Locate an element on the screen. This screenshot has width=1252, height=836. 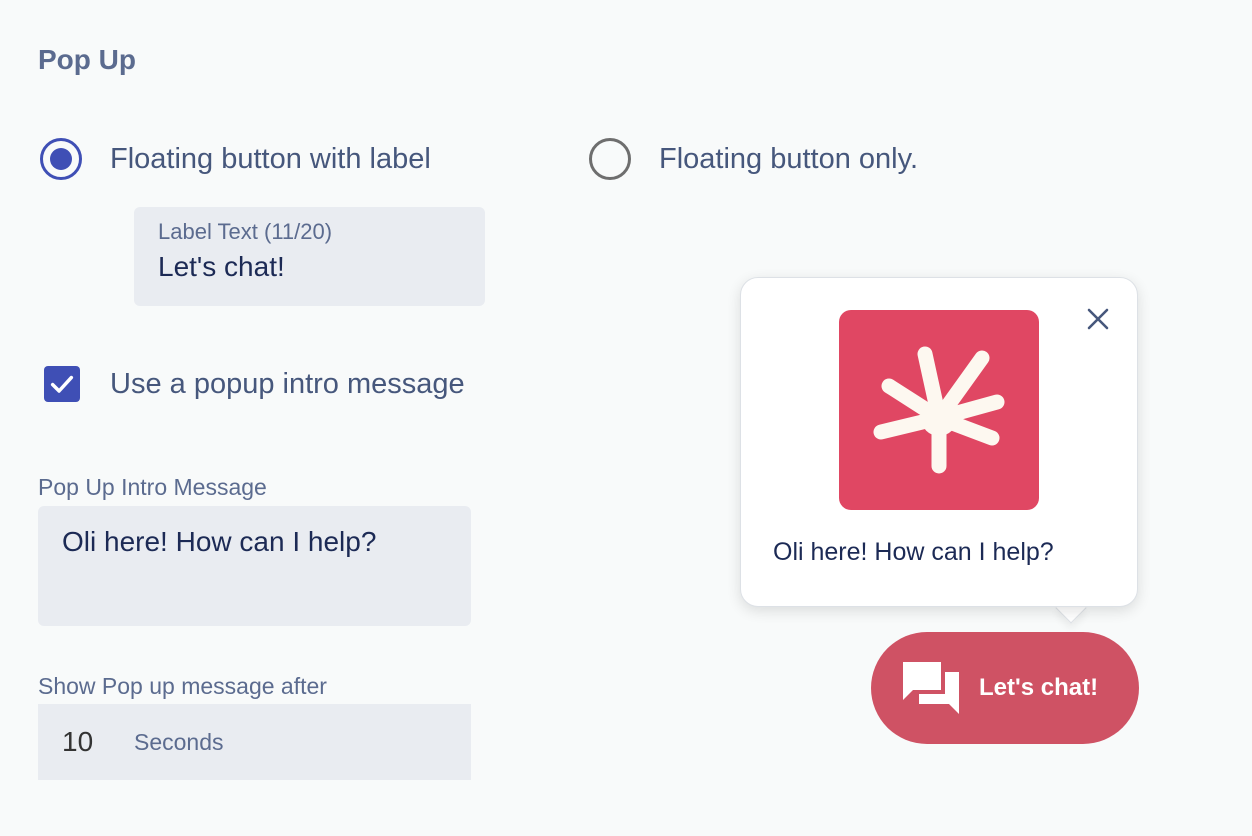
floating-chat-button: Let's chat! is located at coordinates (1005, 688).